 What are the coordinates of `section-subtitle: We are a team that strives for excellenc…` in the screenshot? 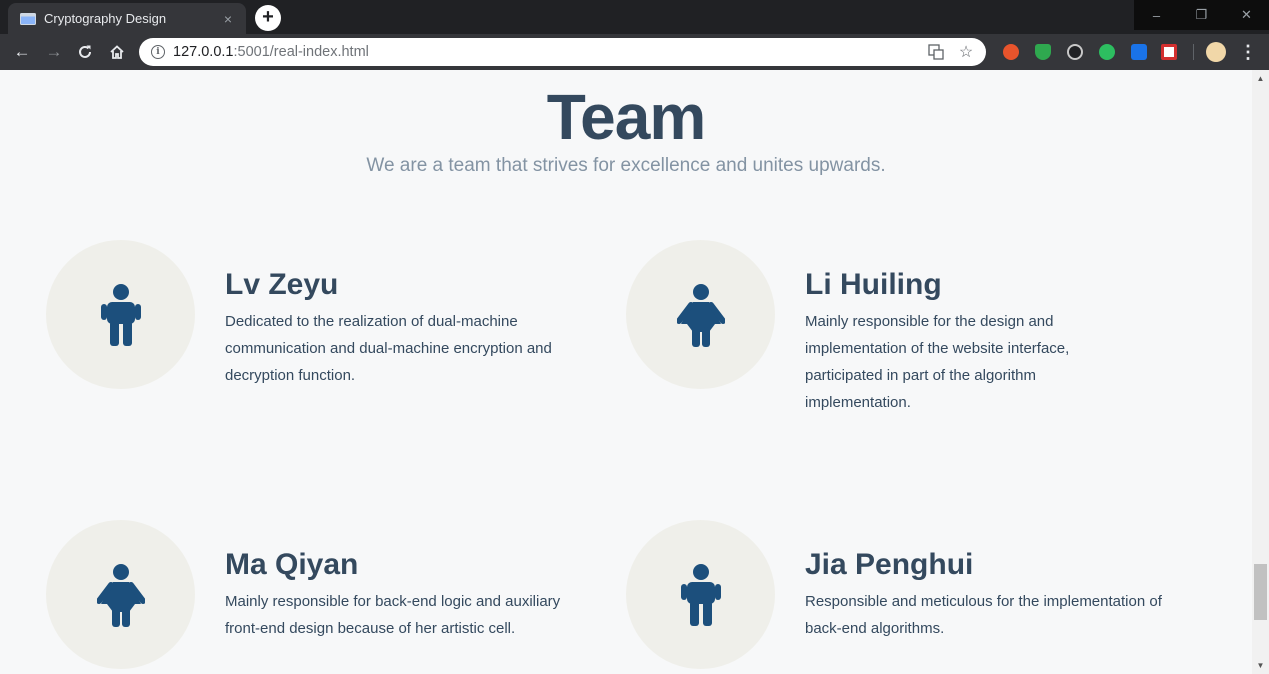 It's located at (626, 165).